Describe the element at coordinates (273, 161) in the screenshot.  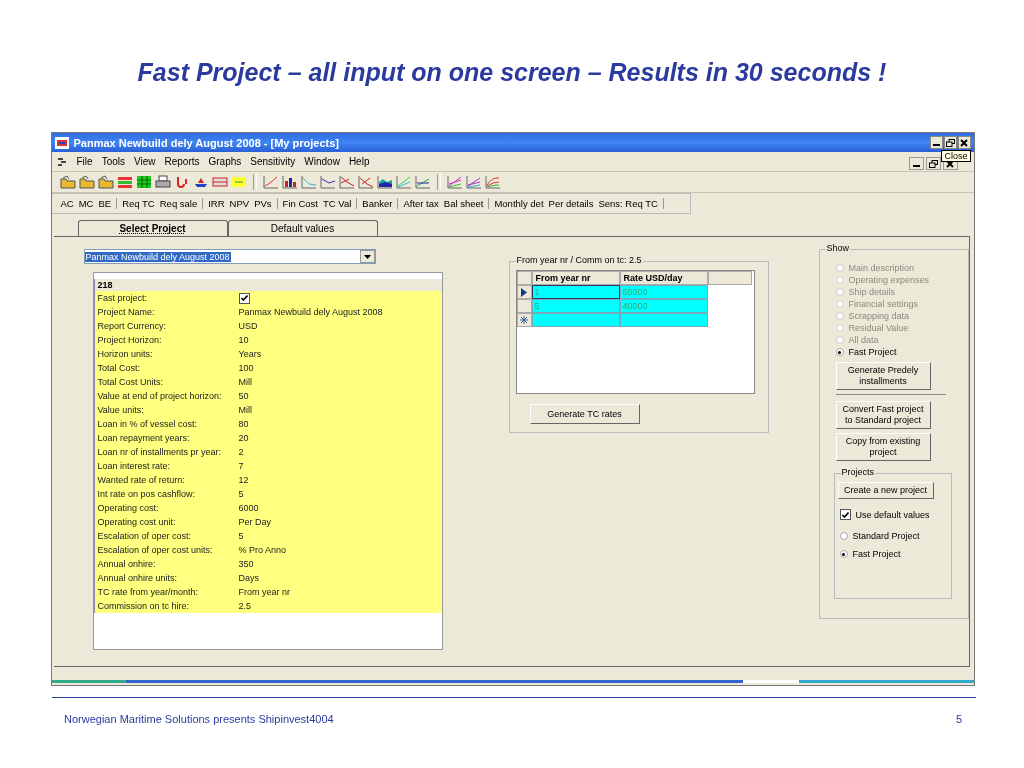
I see `menu-item: Sensitivity` at that location.